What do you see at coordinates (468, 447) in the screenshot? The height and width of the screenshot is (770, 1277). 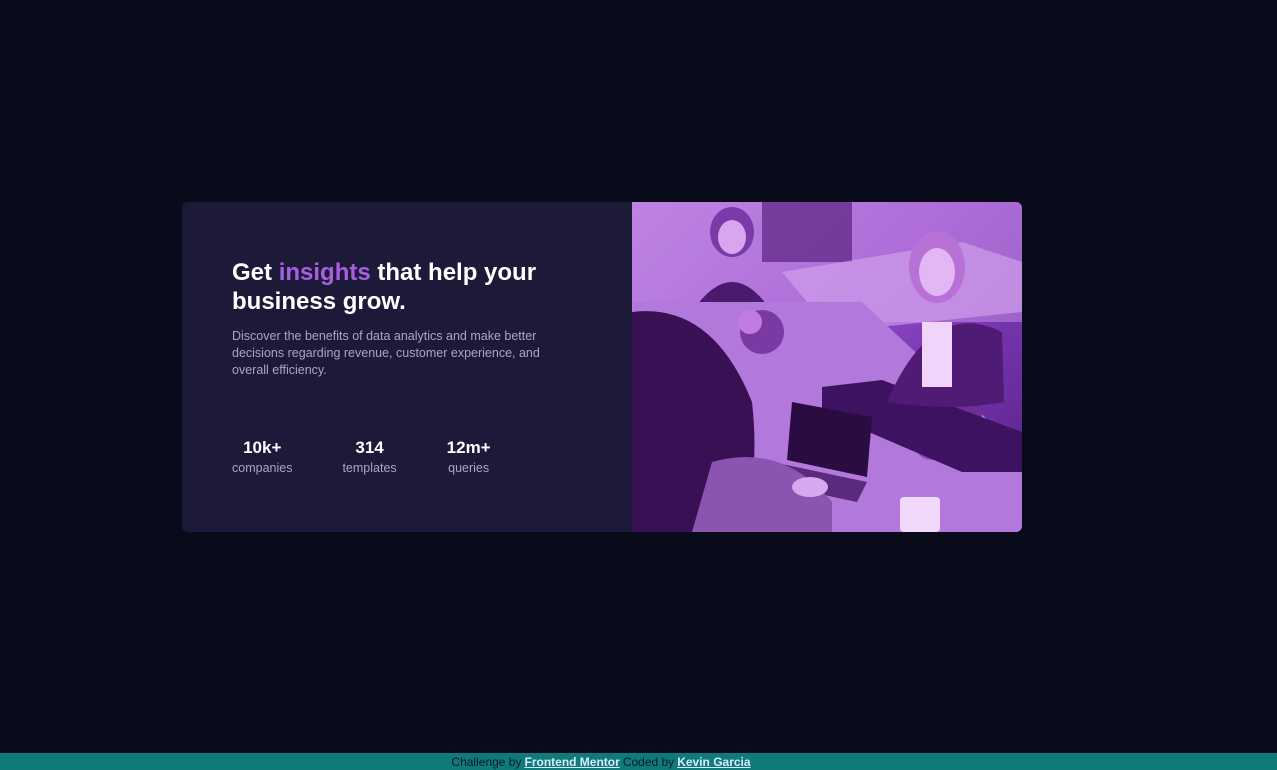 I see `stat-value: 12m+` at bounding box center [468, 447].